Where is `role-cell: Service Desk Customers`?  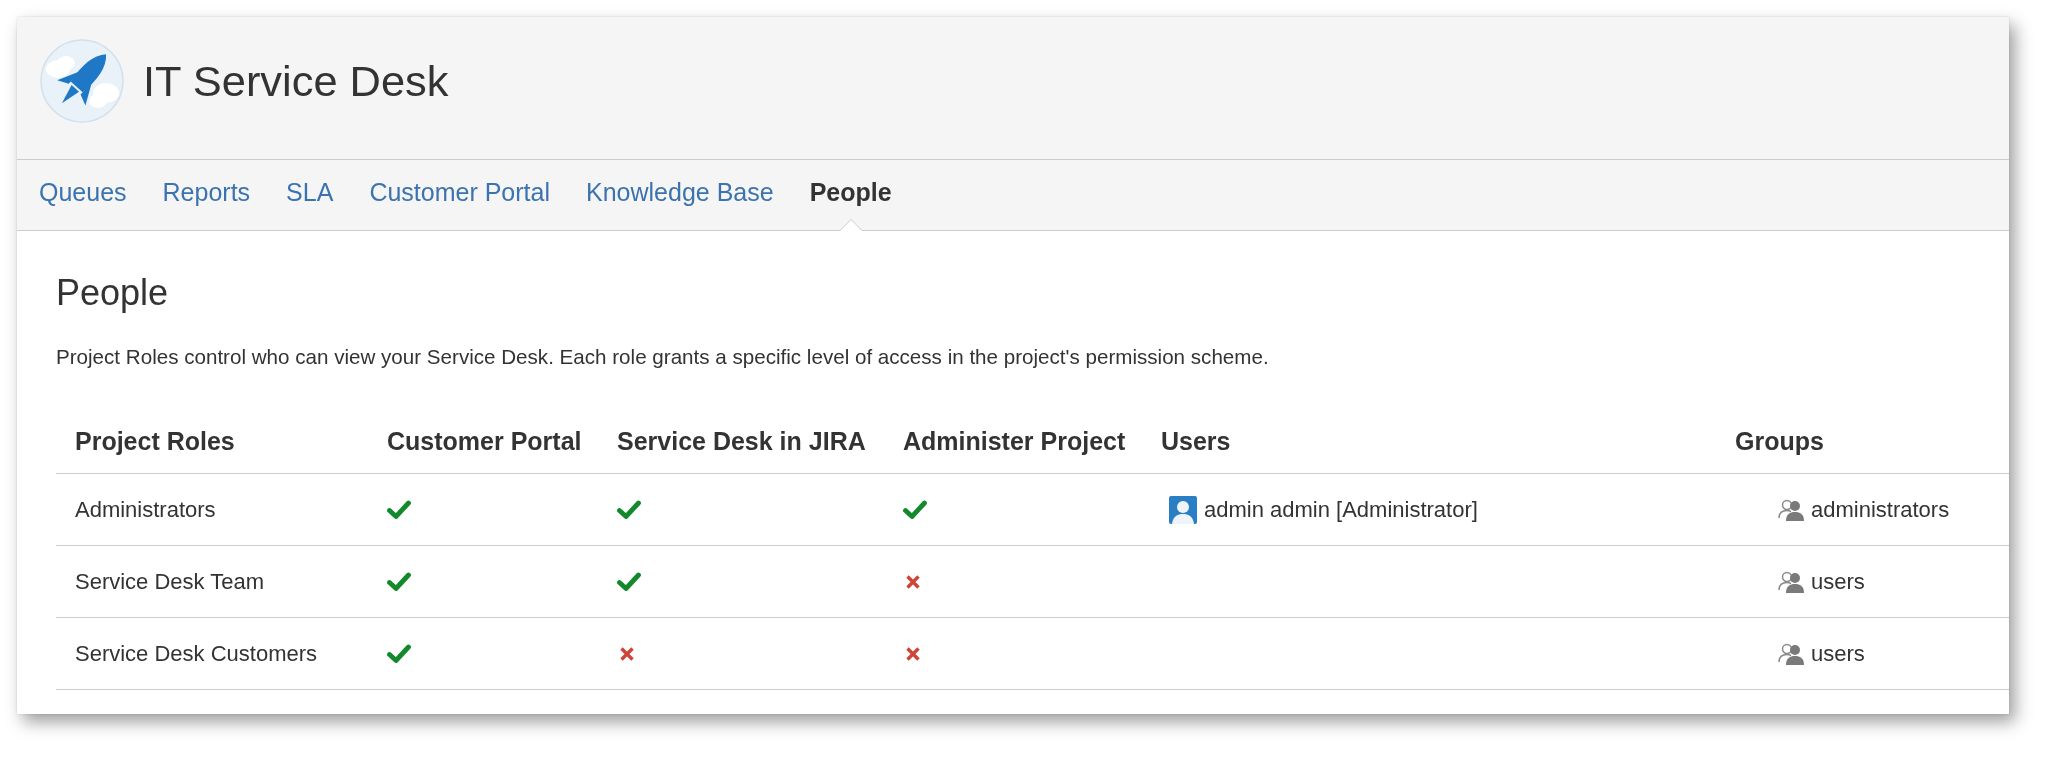 role-cell: Service Desk Customers is located at coordinates (212, 653).